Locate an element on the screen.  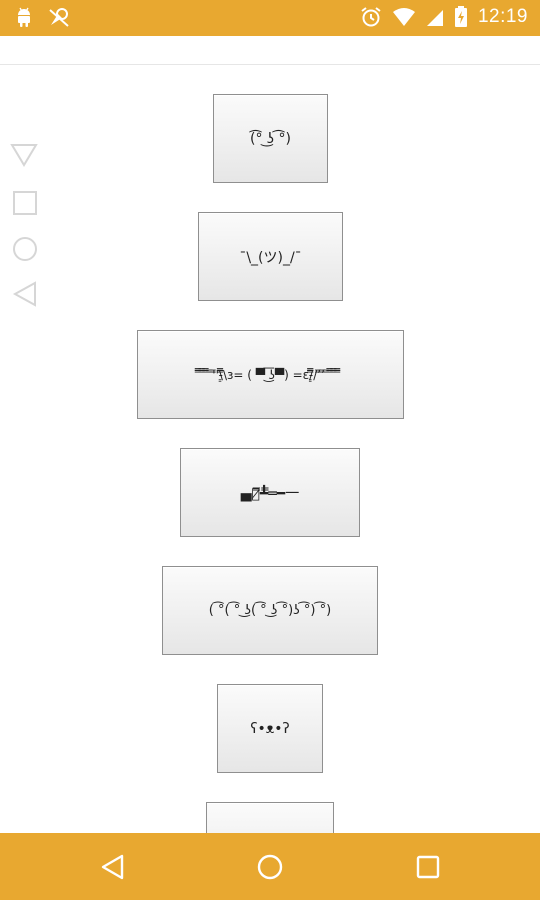
circle-icon is located at coordinates (25, 251).